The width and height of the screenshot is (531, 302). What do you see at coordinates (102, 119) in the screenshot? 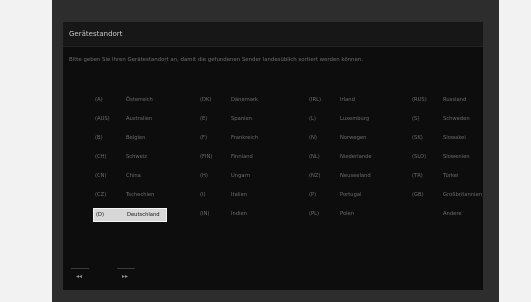
I see `country-code: (AUS)` at bounding box center [102, 119].